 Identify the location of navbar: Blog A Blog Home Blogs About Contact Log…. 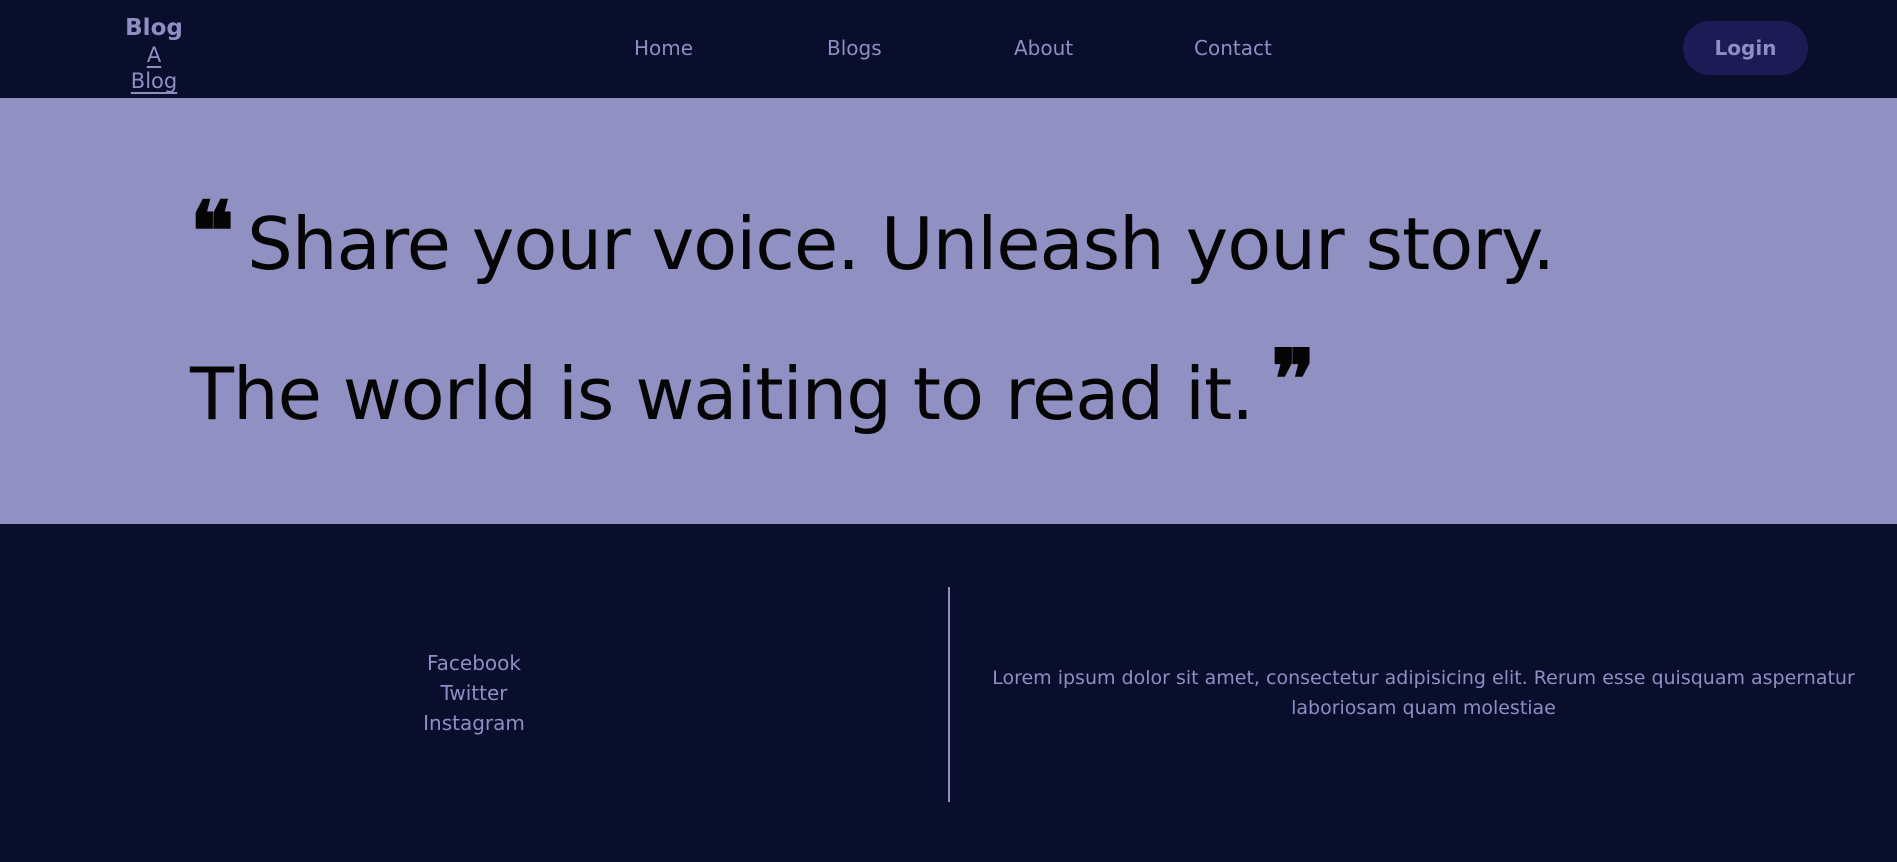
(948, 49).